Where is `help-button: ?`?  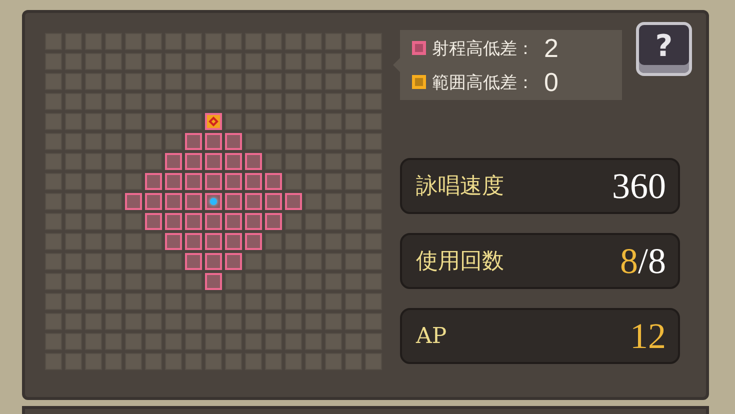
help-button: ? is located at coordinates (664, 49).